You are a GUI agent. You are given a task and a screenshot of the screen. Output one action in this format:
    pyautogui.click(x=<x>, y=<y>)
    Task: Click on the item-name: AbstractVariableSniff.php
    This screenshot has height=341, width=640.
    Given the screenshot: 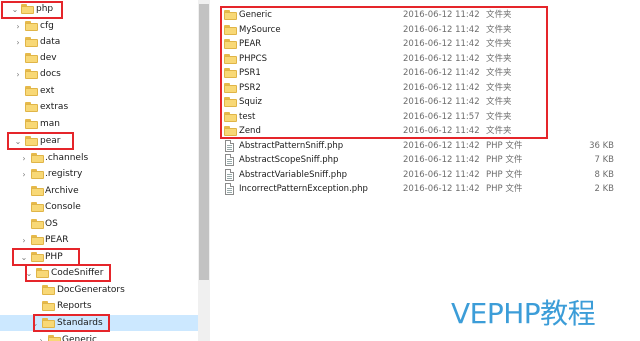 What is the action you would take?
    pyautogui.click(x=293, y=174)
    